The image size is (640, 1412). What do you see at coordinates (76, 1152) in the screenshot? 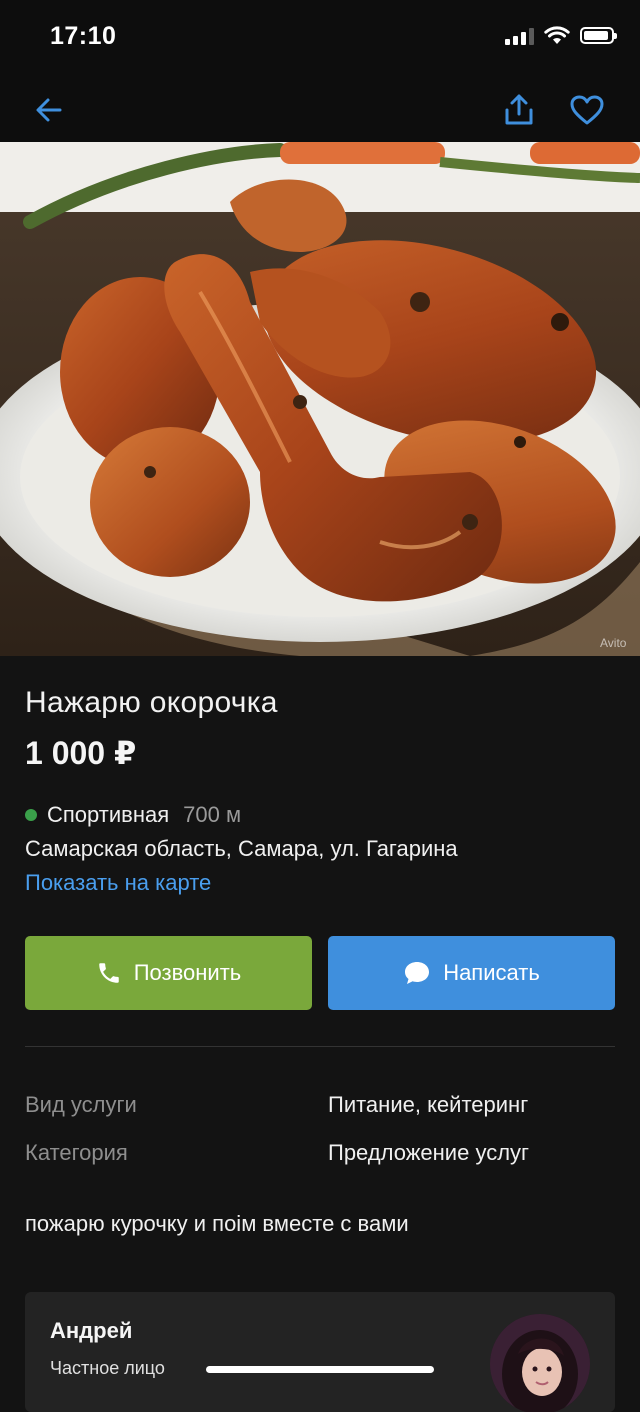
I see `param-label-category: Категория` at bounding box center [76, 1152].